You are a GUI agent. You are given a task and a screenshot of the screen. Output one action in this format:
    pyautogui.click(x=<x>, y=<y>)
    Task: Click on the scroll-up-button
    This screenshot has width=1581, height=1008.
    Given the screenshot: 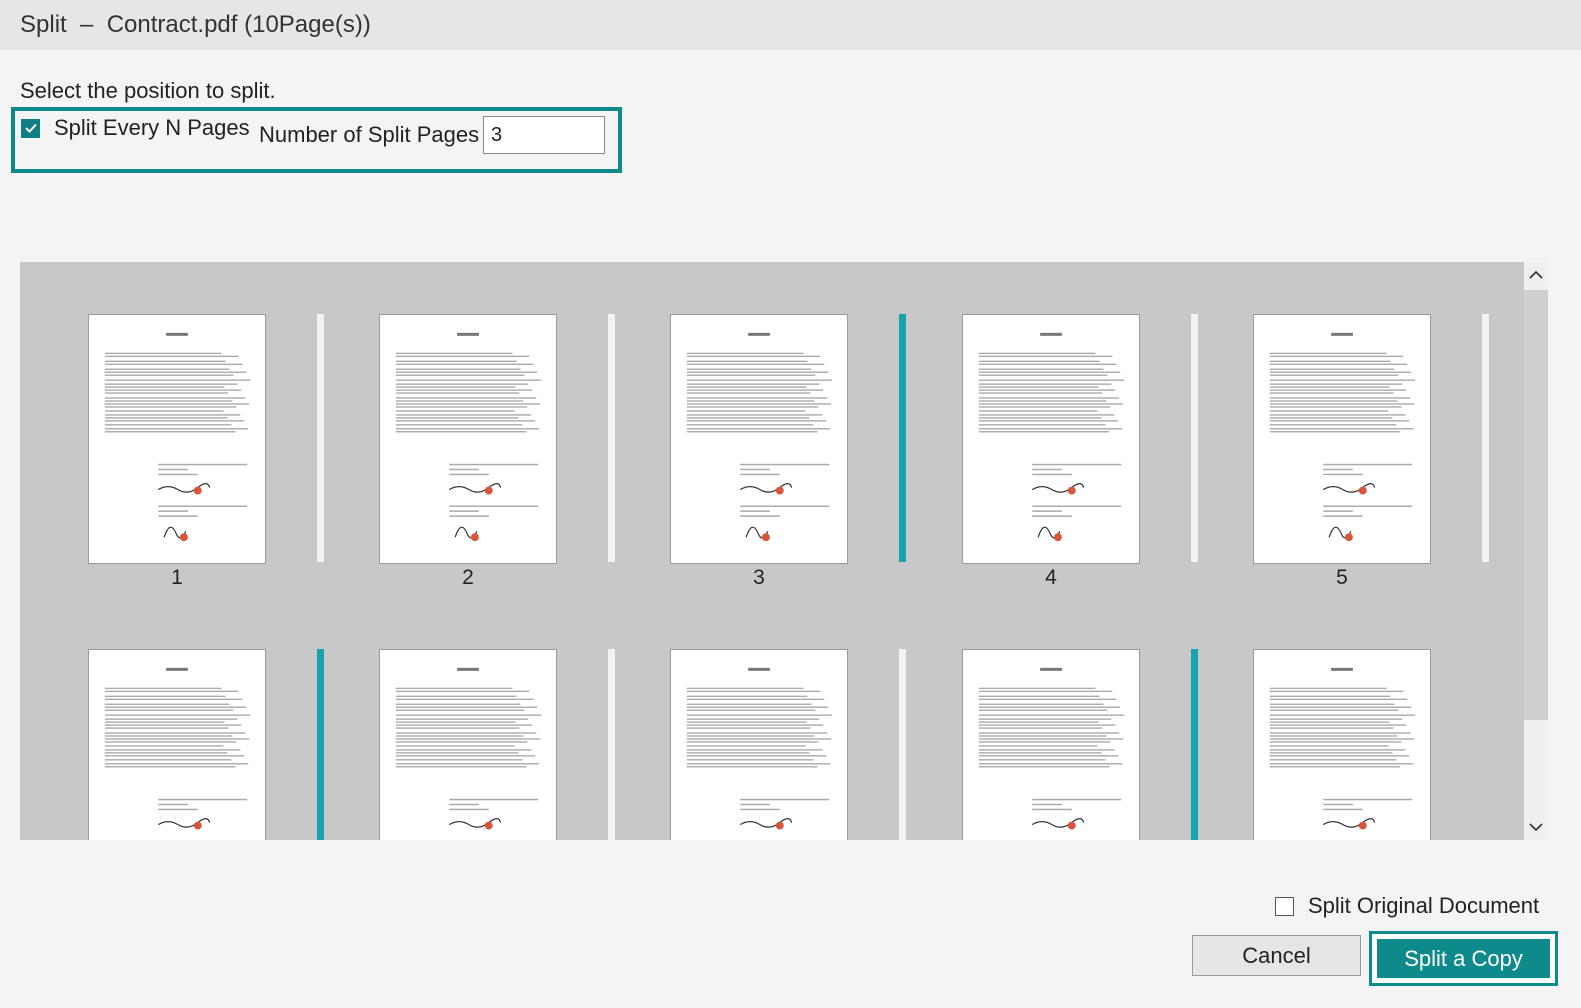 What is the action you would take?
    pyautogui.click(x=1536, y=275)
    